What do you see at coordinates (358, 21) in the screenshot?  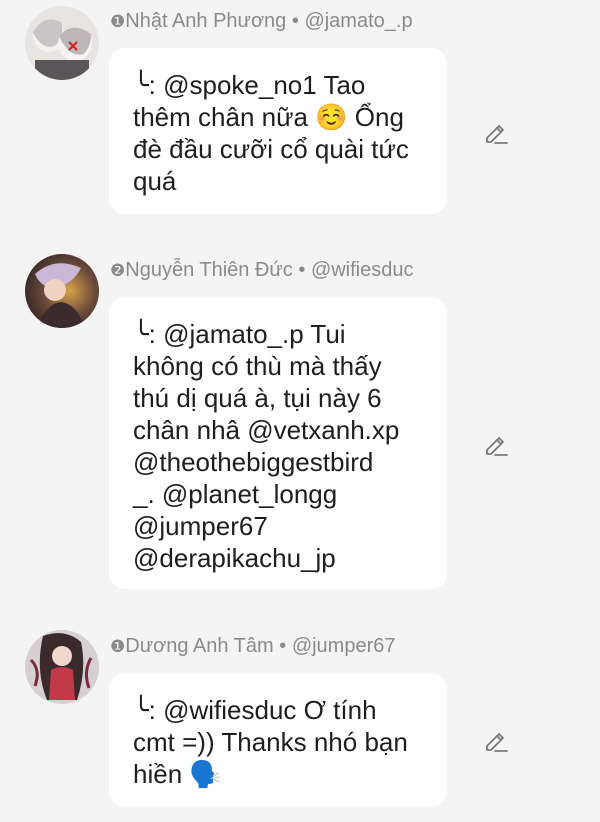 I see `author-handle: @jamato_.p` at bounding box center [358, 21].